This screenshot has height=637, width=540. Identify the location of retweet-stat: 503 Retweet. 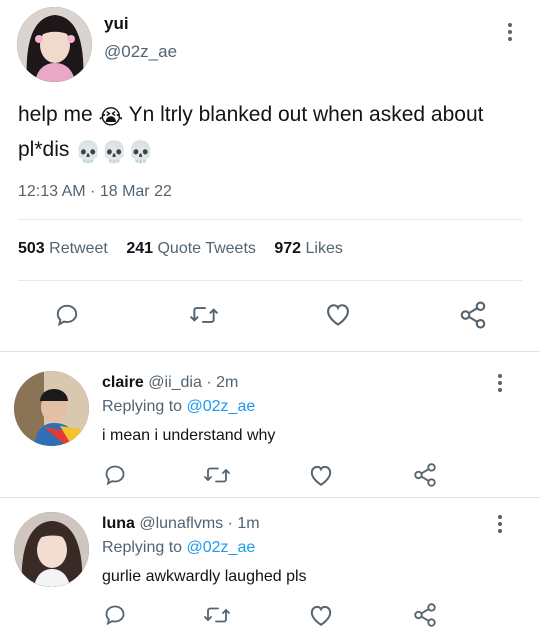
(63, 248).